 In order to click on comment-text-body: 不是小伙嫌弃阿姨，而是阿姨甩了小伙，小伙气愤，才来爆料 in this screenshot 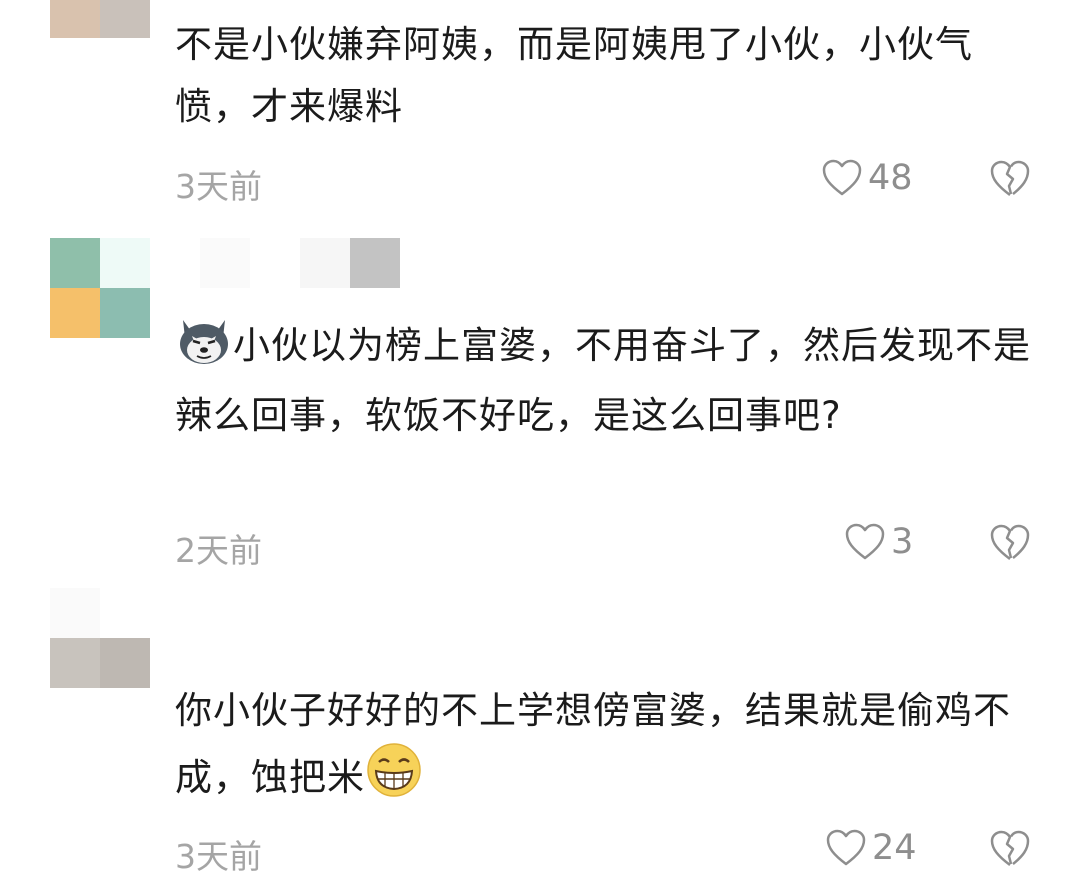, I will do `click(574, 75)`.